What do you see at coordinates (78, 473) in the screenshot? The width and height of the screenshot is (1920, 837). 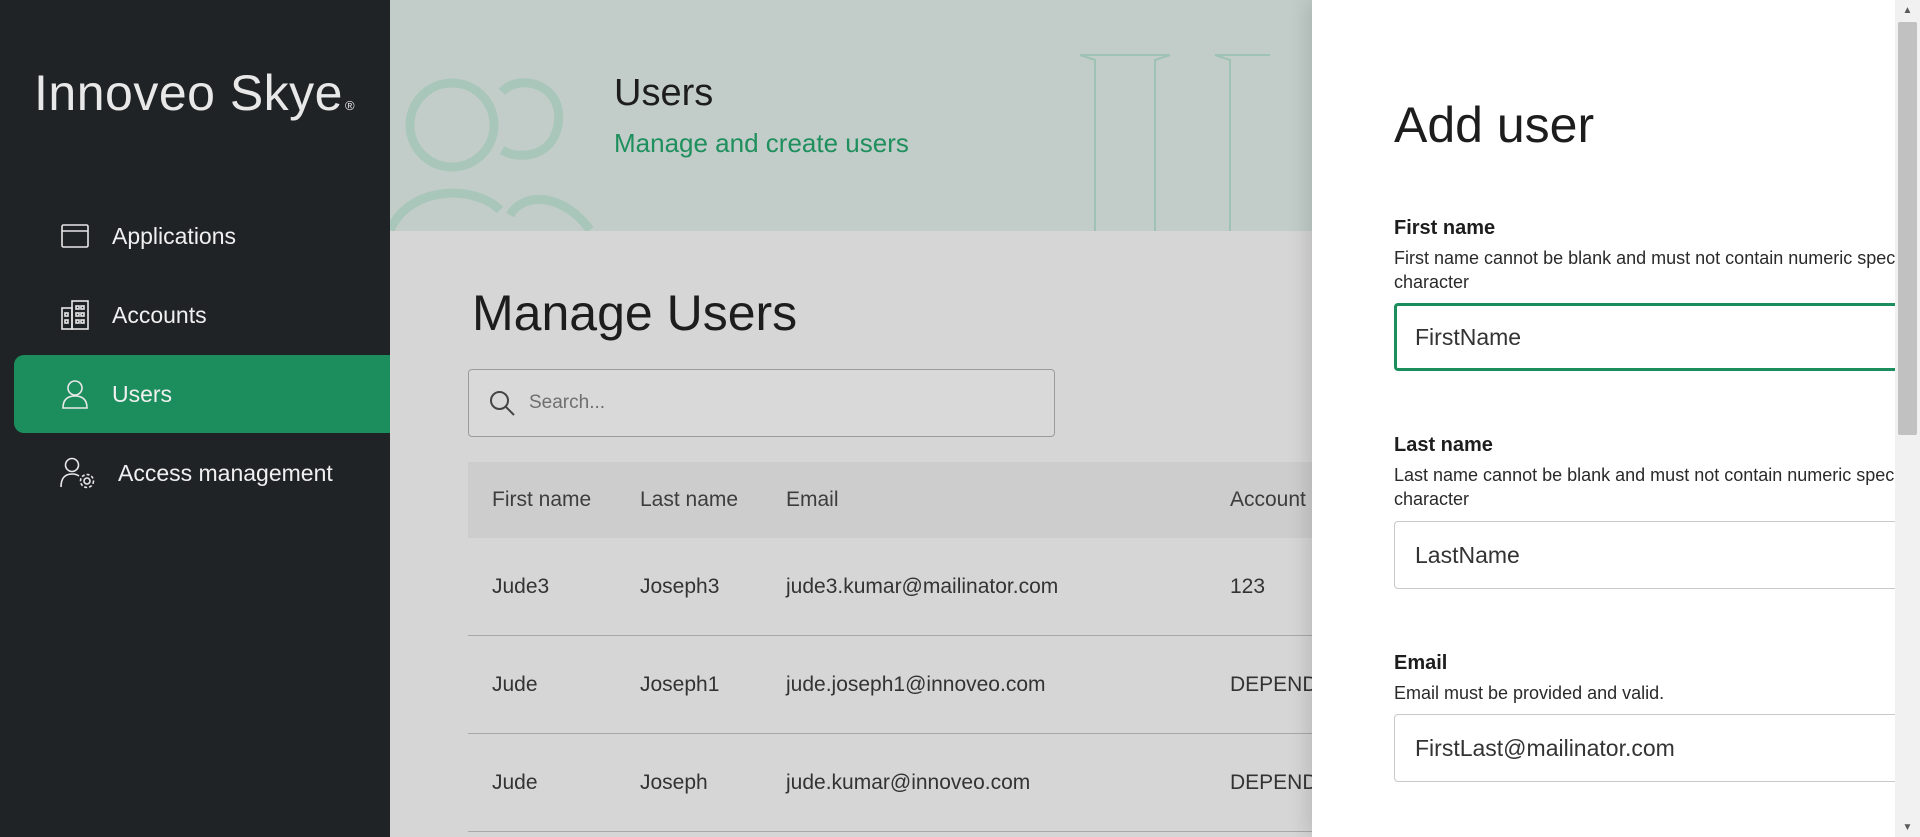 I see `user-gear-icon` at bounding box center [78, 473].